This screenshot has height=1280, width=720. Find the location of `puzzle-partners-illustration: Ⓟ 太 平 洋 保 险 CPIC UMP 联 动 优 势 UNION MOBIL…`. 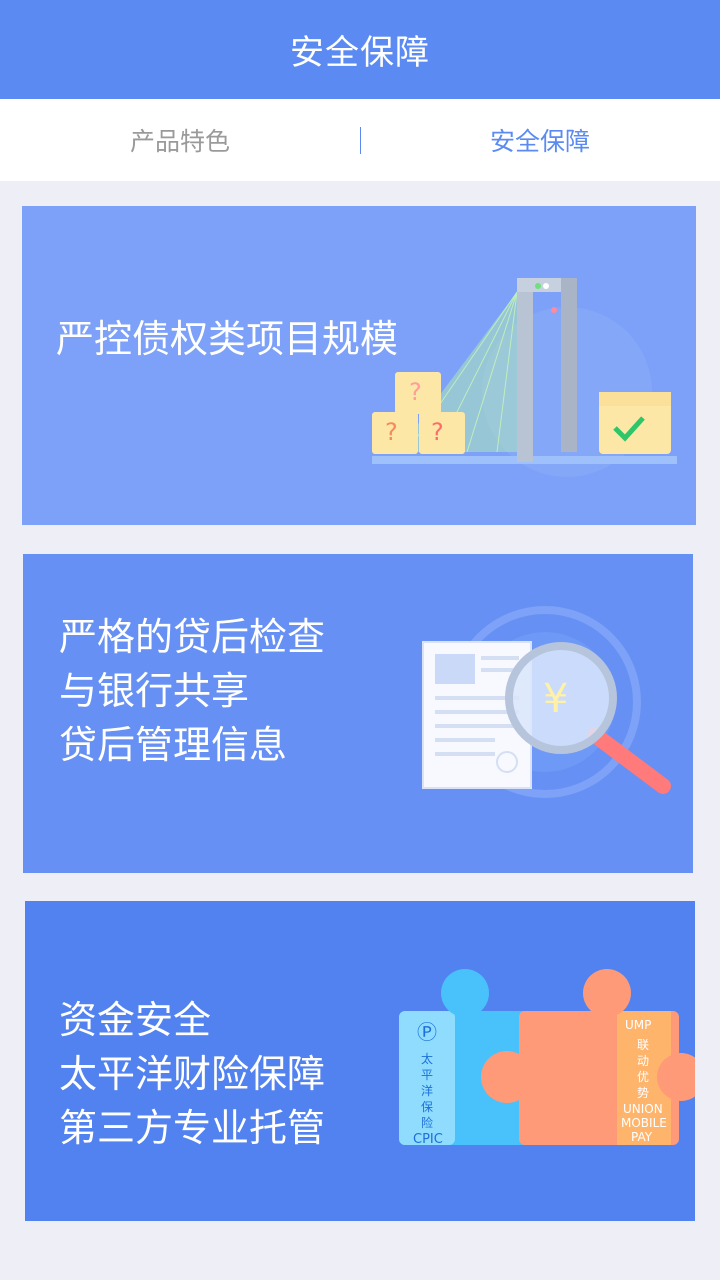

puzzle-partners-illustration: Ⓟ 太 平 洋 保 险 CPIC UMP 联 动 优 势 UNION MOBIL… is located at coordinates (547, 1058).